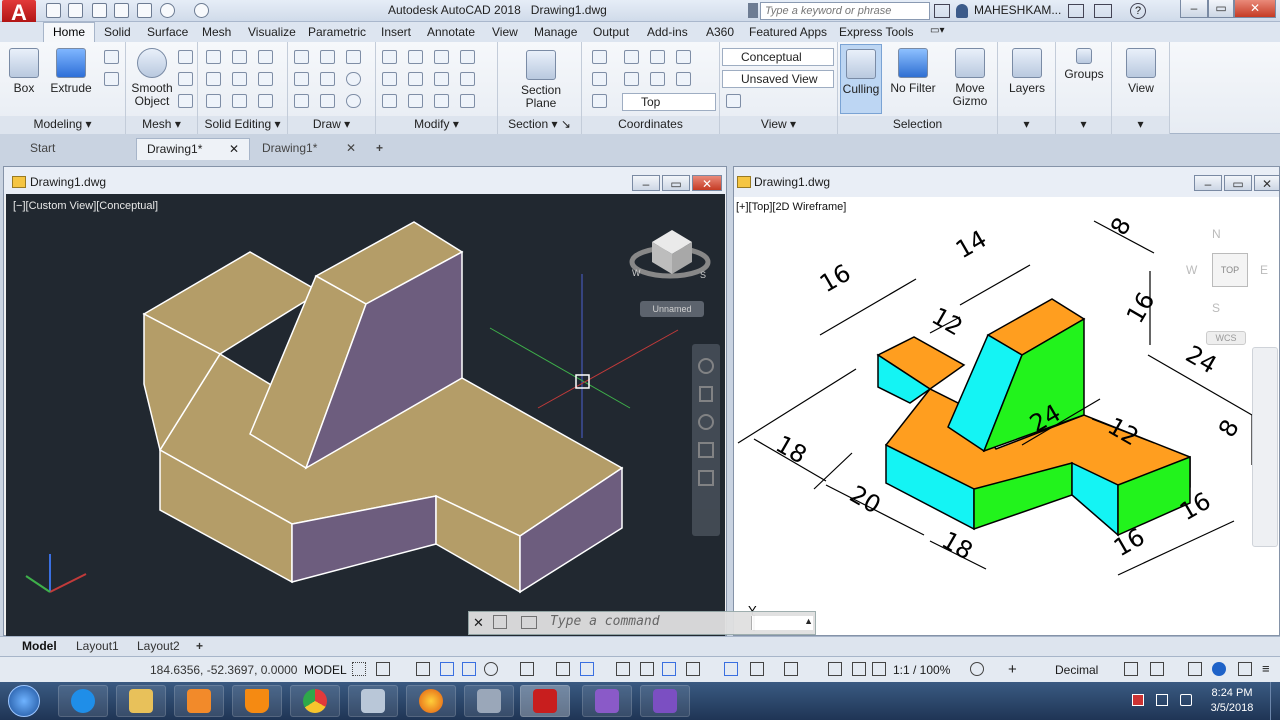 The width and height of the screenshot is (1280, 720). What do you see at coordinates (441, 79) in the screenshot?
I see `offset-icon` at bounding box center [441, 79].